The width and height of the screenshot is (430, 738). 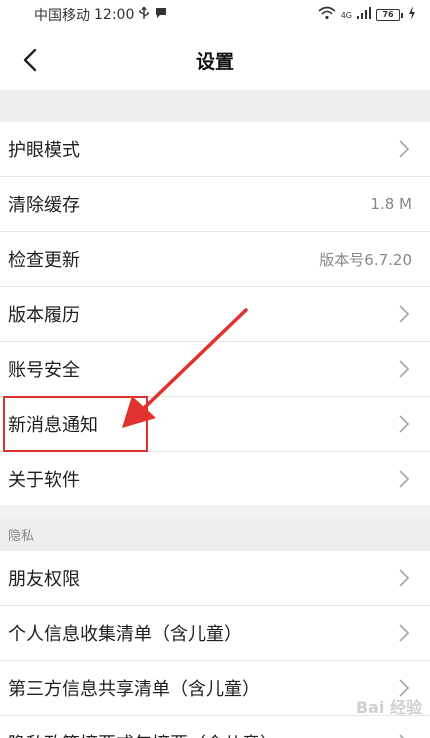 I want to click on network-label: 4G, so click(x=346, y=15).